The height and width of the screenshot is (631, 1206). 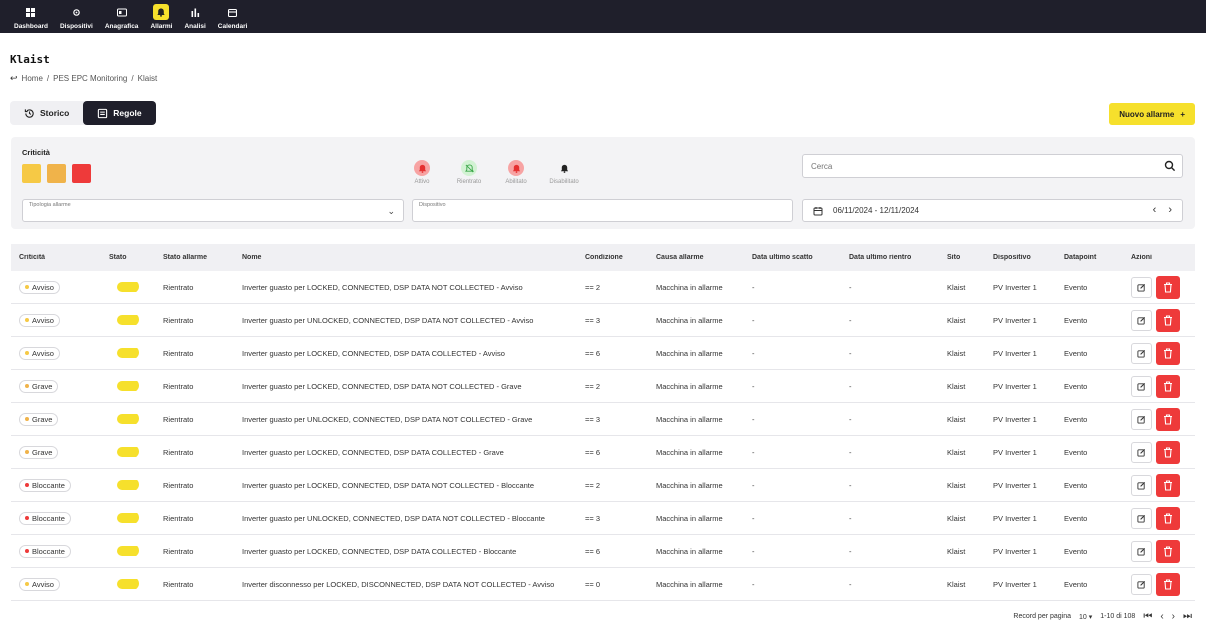 I want to click on header-causa-allarme: Causa allarme, so click(x=696, y=257).